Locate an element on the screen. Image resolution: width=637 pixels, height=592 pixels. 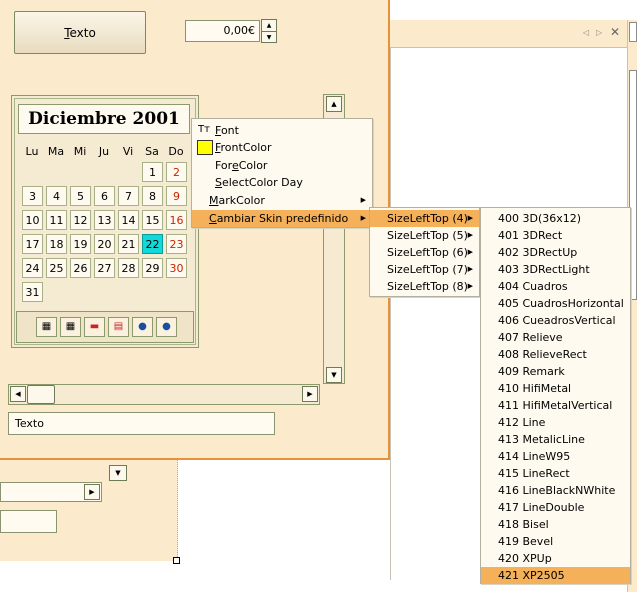
style-submenu-item: 414 LineW95 is located at coordinates (555, 456).